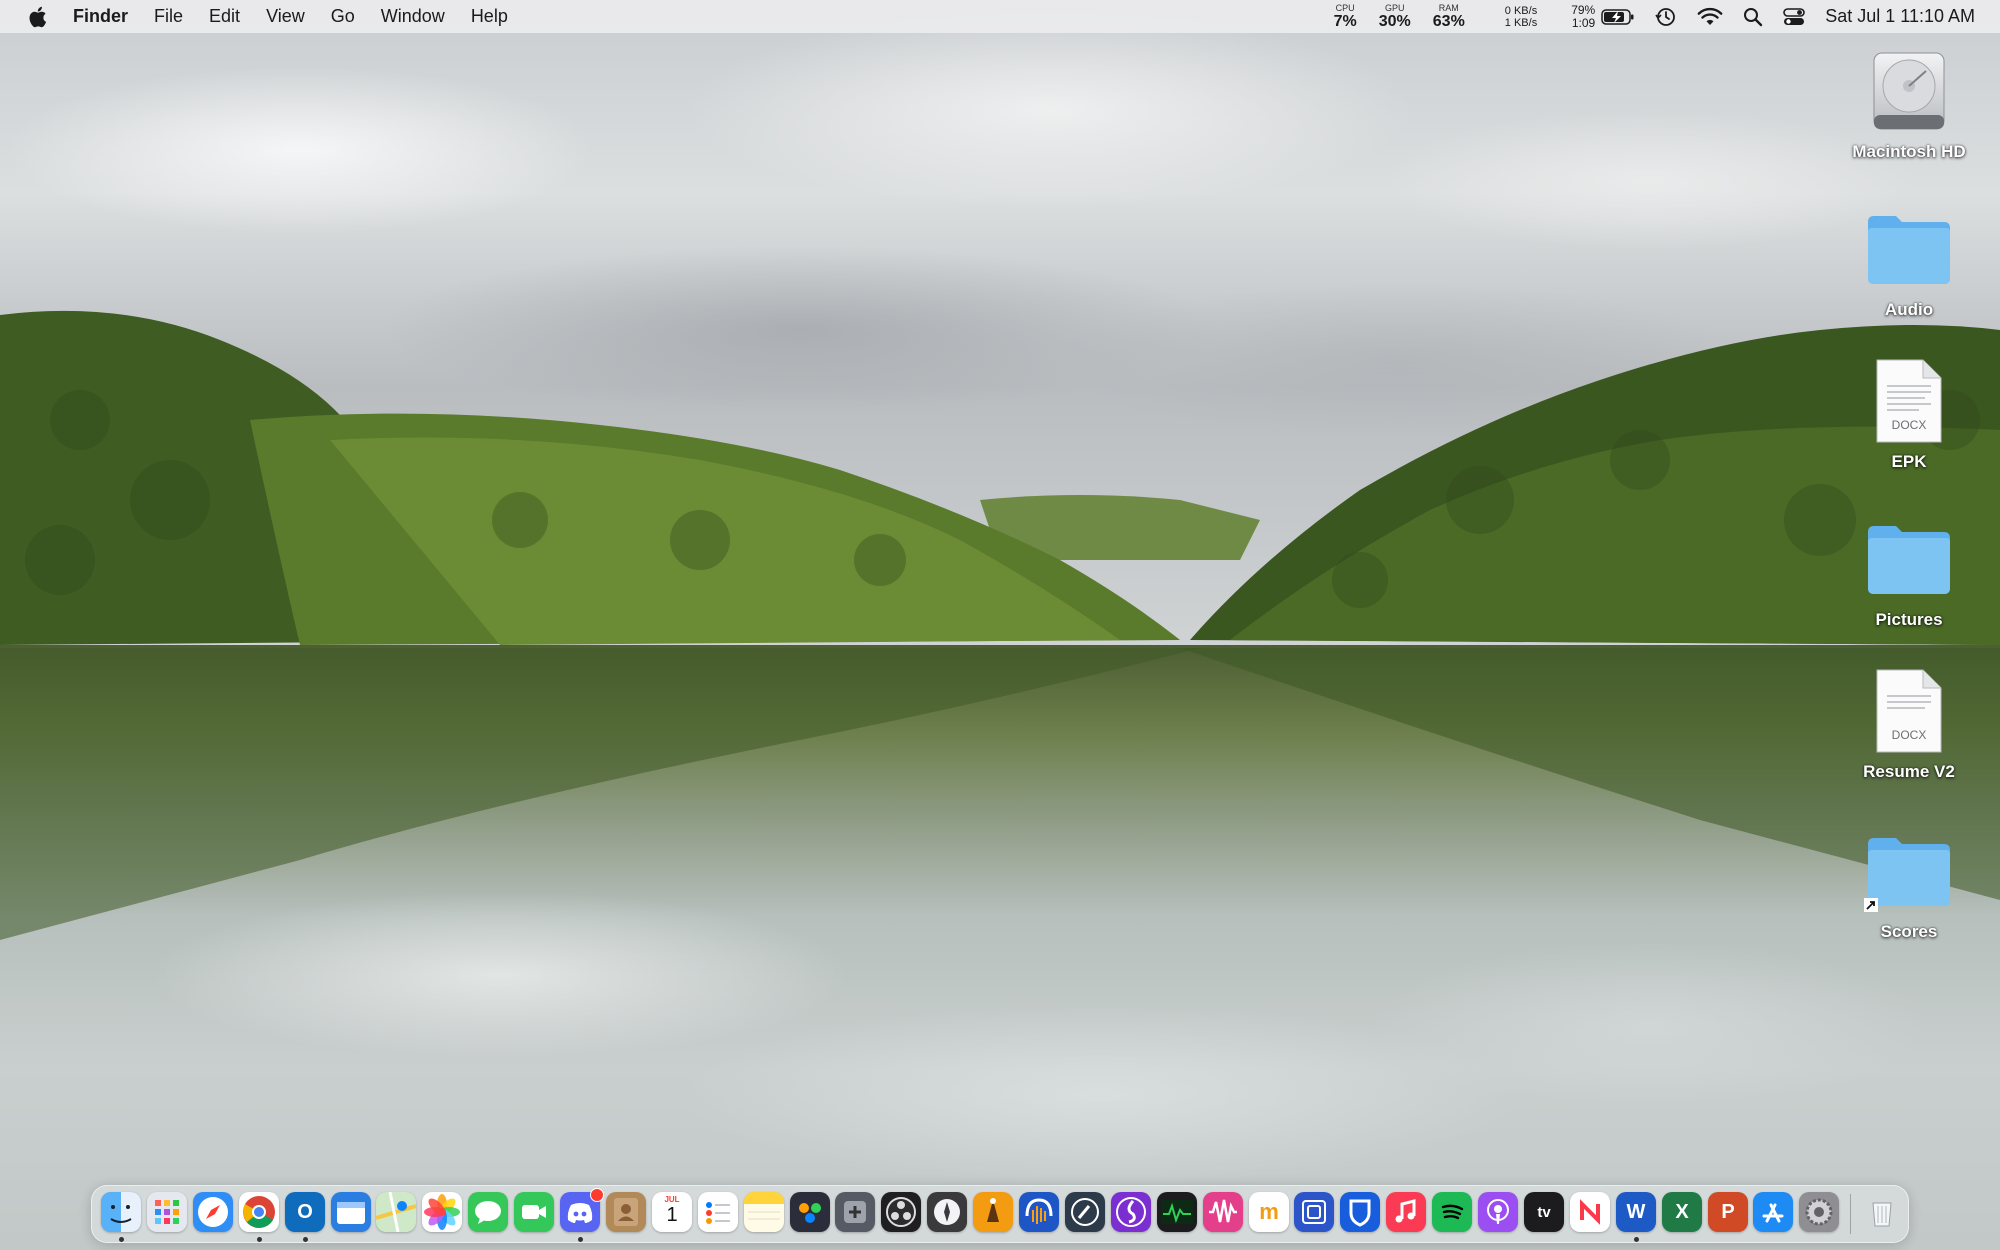 The width and height of the screenshot is (2000, 1250). What do you see at coordinates (413, 16) in the screenshot?
I see `menu-window: Window` at bounding box center [413, 16].